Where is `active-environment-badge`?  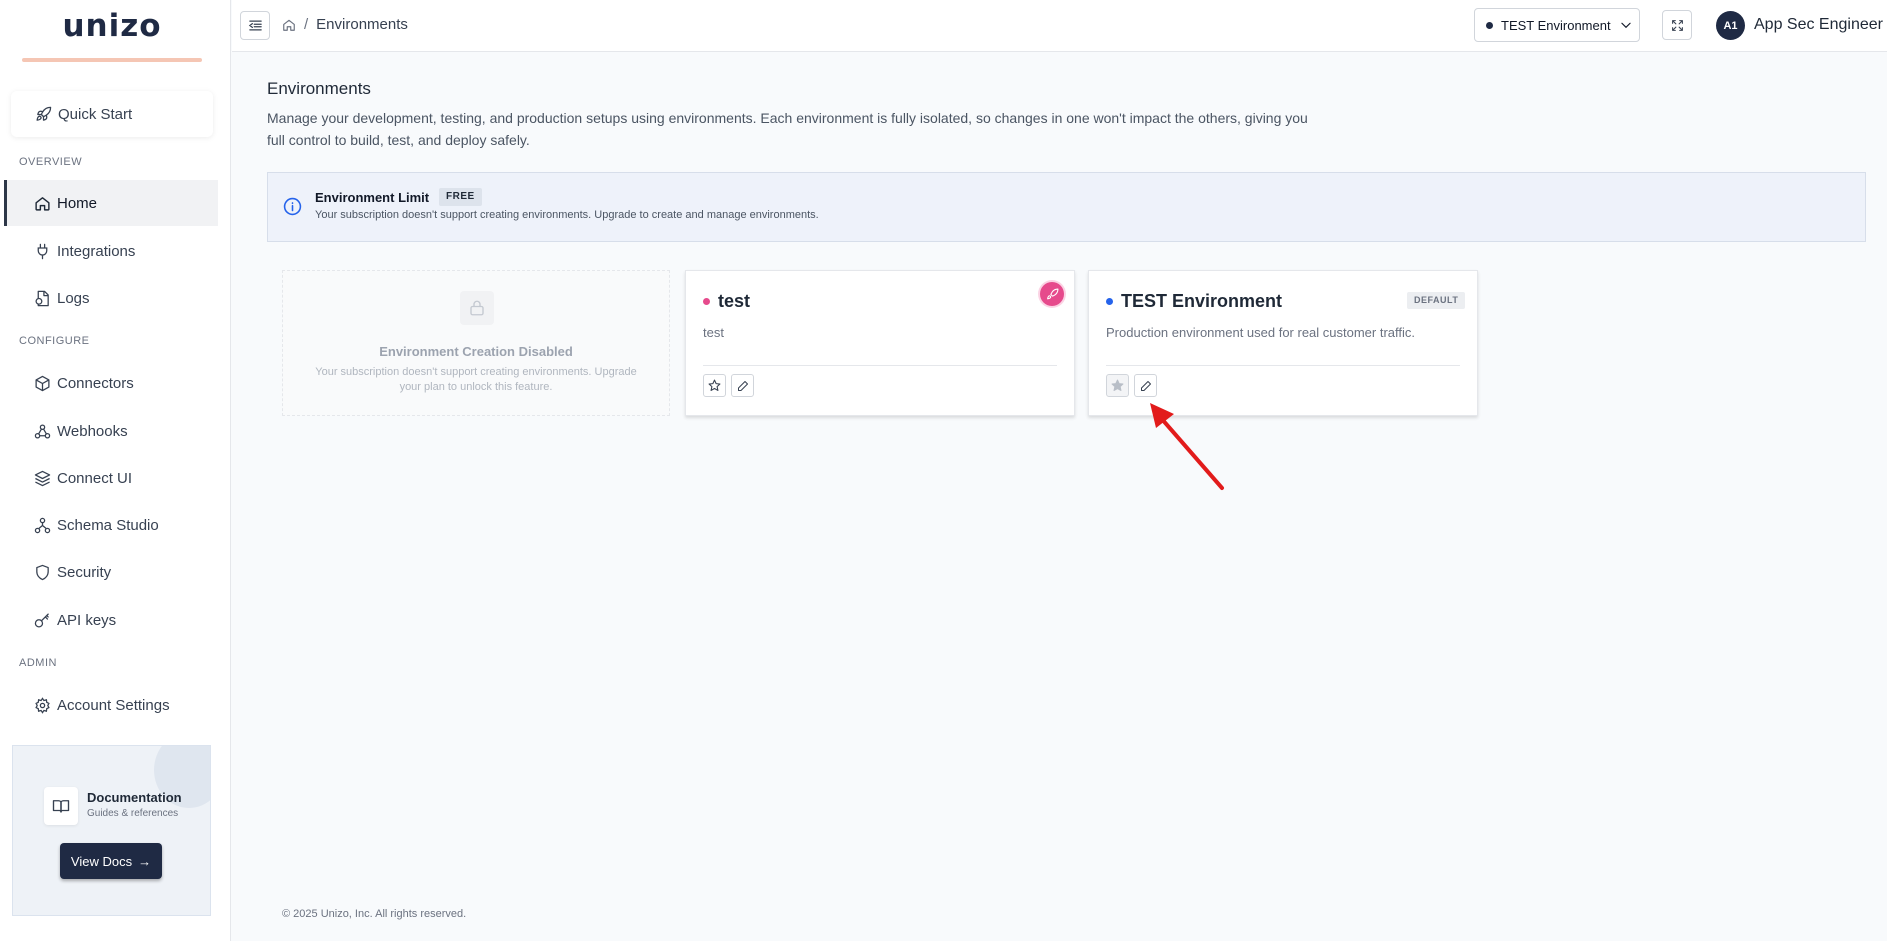
active-environment-badge is located at coordinates (1052, 294).